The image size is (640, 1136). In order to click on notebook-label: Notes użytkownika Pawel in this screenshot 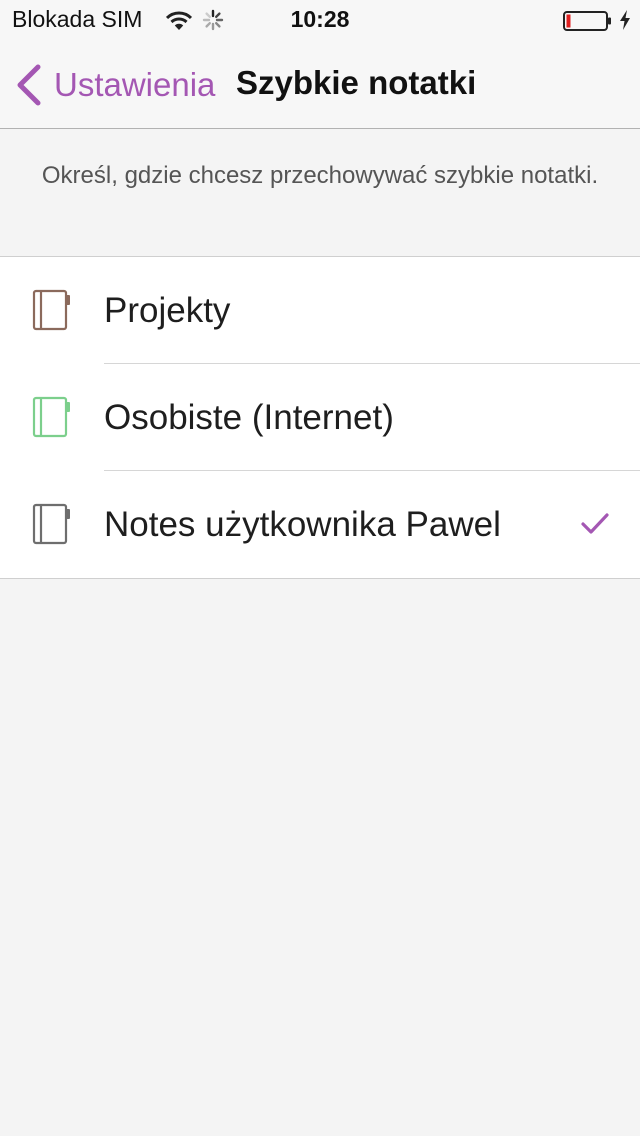, I will do `click(302, 524)`.